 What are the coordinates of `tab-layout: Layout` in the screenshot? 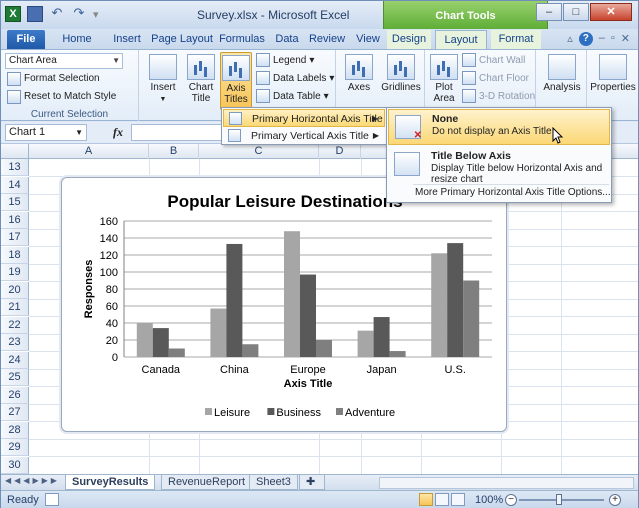 It's located at (461, 39).